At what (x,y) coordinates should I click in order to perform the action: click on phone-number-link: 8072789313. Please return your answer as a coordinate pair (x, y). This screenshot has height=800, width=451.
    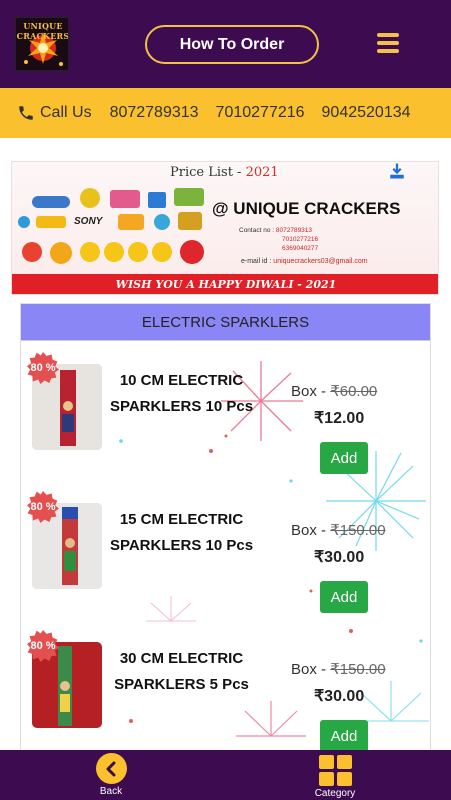
    Looking at the image, I should click on (154, 113).